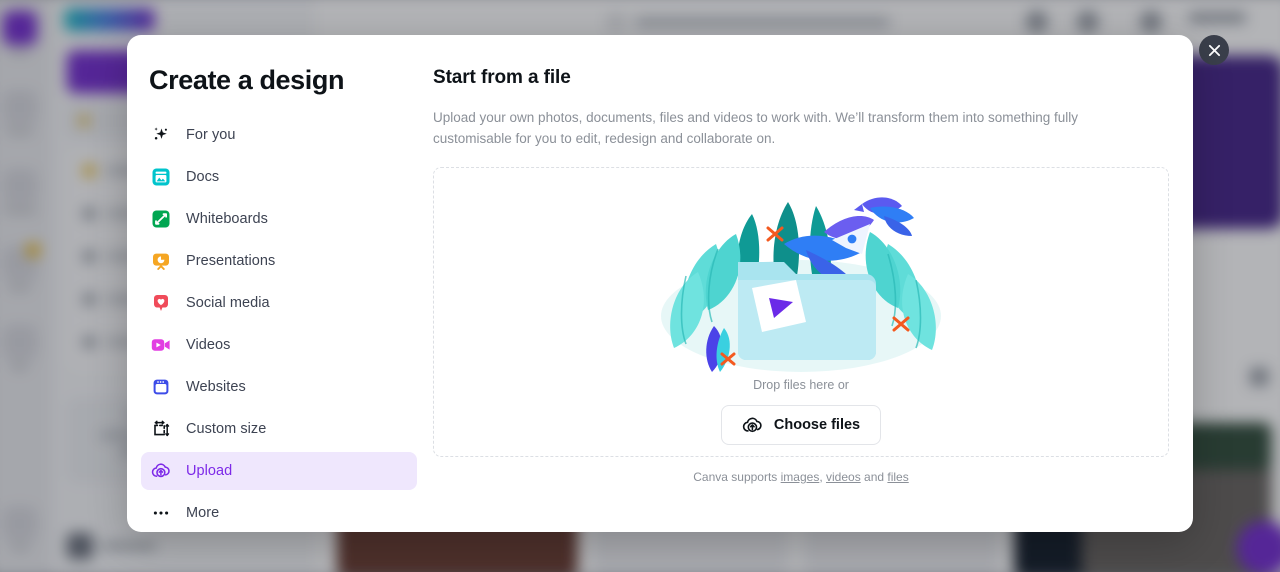  I want to click on menu-item-label: Videos, so click(208, 345).